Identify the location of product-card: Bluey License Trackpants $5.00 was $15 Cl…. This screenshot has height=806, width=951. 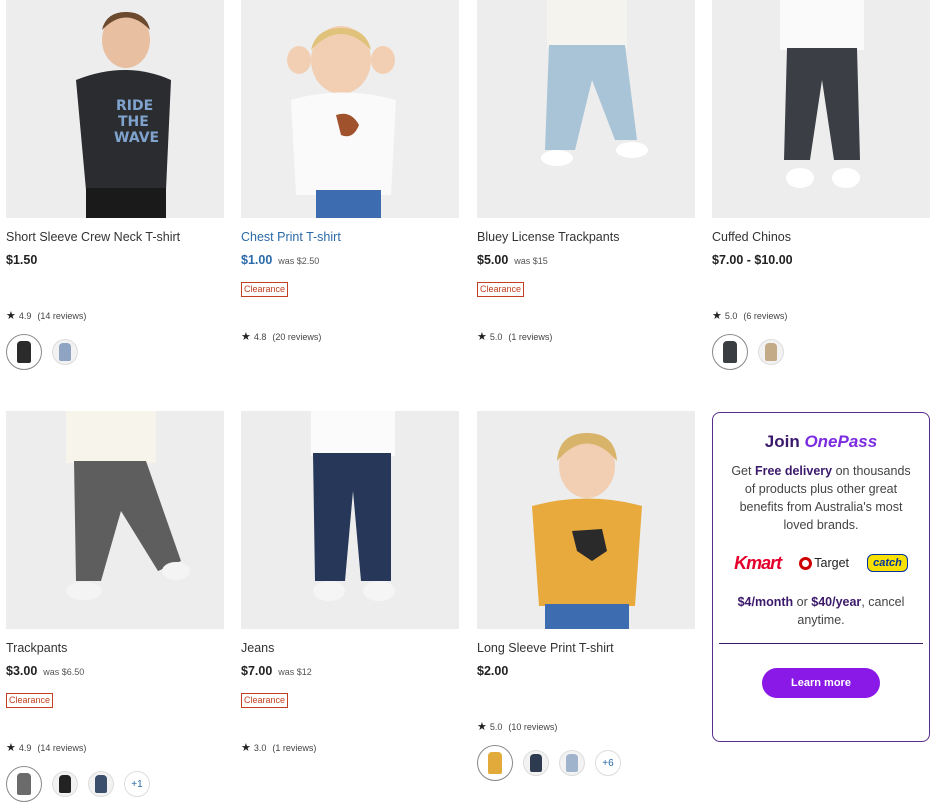
(586, 171).